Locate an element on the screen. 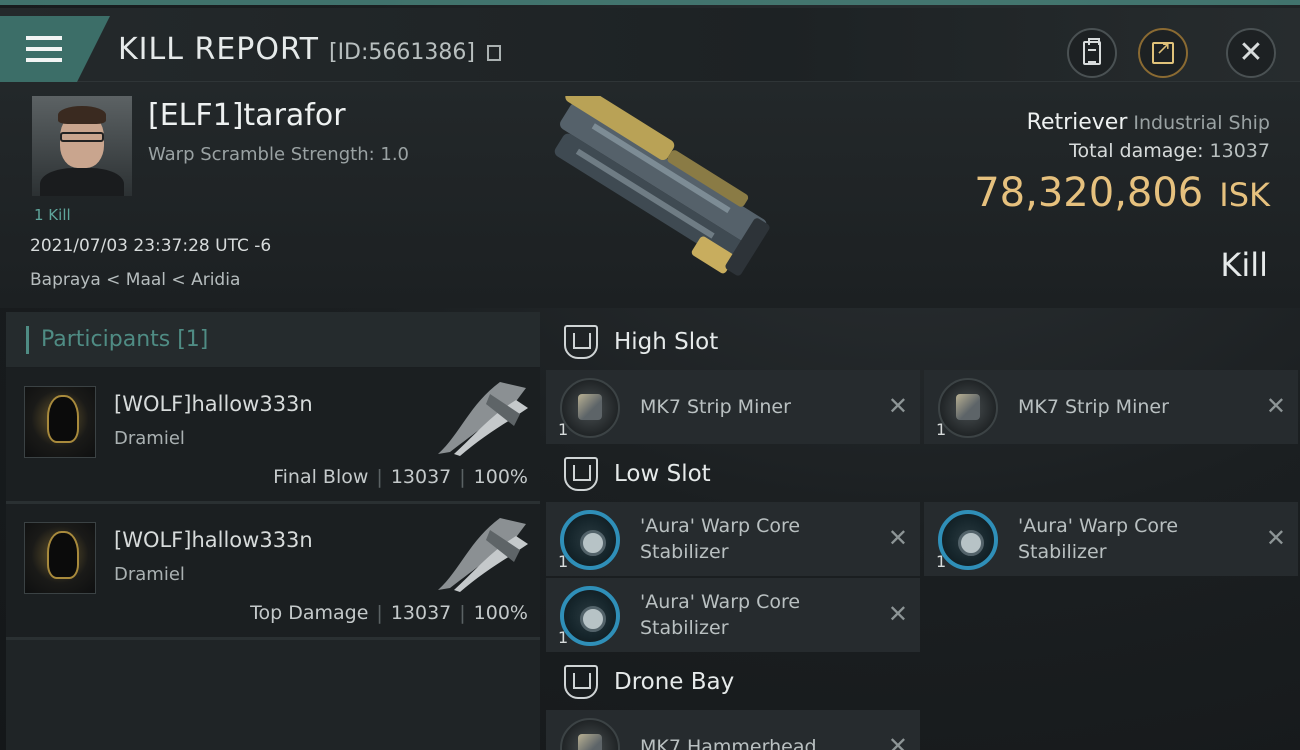 This screenshot has width=1300, height=750. clipboard-button is located at coordinates (1092, 53).